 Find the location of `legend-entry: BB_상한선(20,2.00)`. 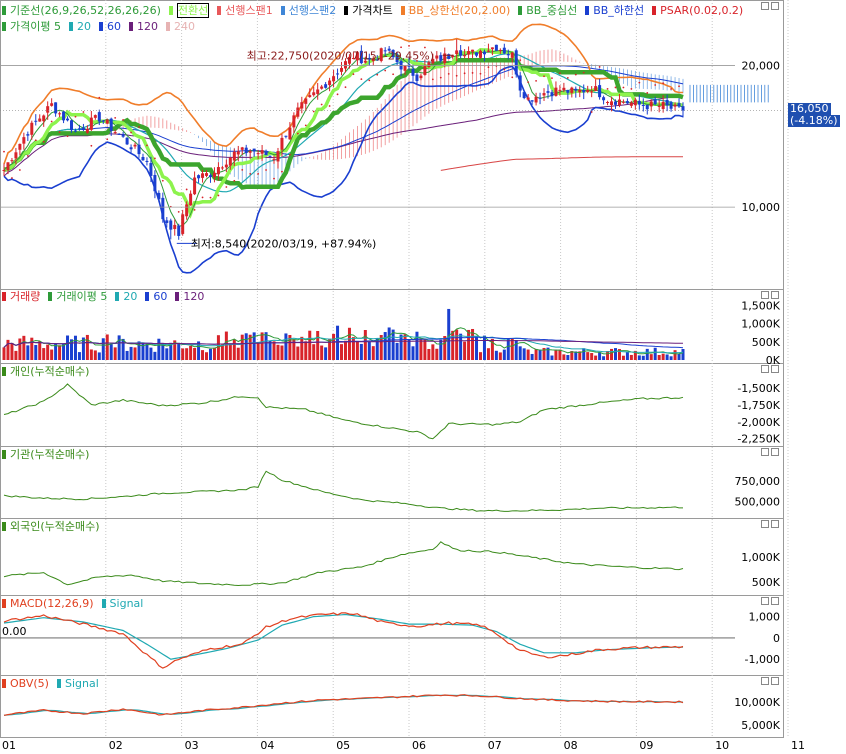

legend-entry: BB_상한선(20,2.00) is located at coordinates (457, 10).